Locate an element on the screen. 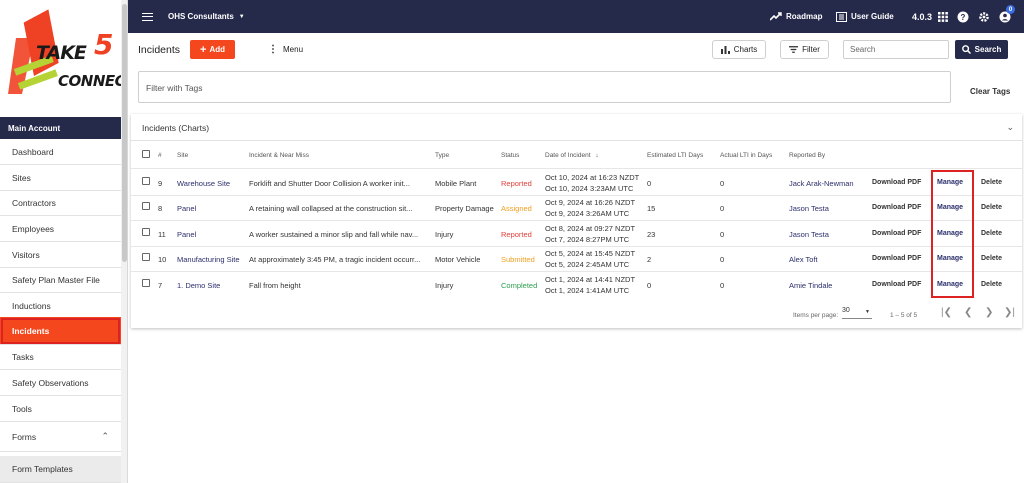 Image resolution: width=1024 pixels, height=483 pixels. last-page-icon: ❯| is located at coordinates (1009, 312).